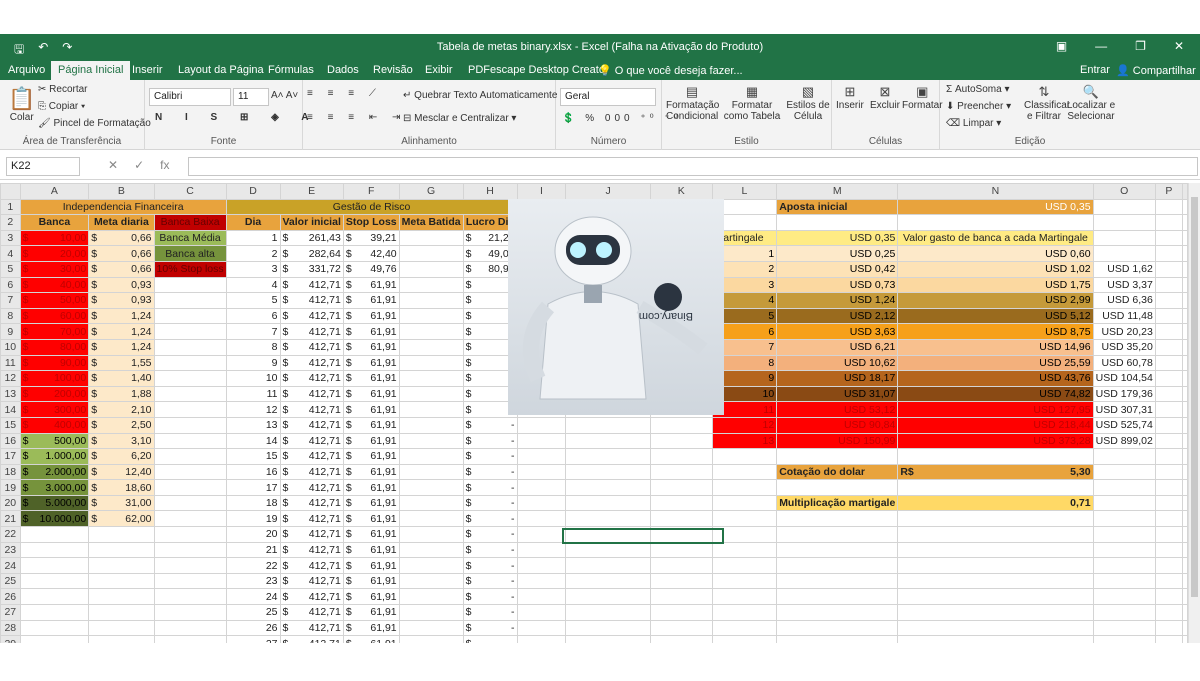  Describe the element at coordinates (54, 191) in the screenshot. I see `column-header: A` at that location.